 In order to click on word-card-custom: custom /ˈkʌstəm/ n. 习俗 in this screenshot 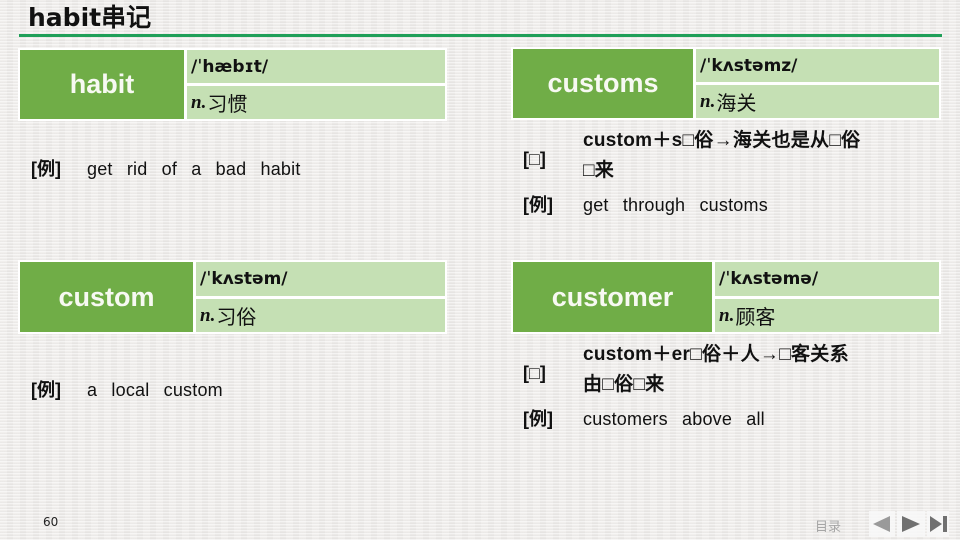, I will do `click(232, 297)`.